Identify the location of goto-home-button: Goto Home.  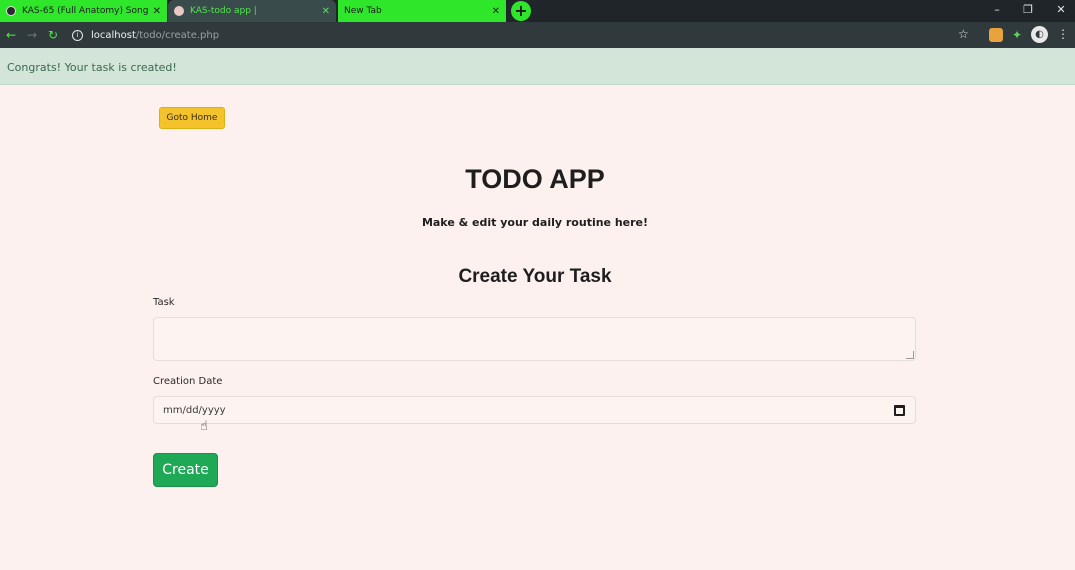
(192, 118).